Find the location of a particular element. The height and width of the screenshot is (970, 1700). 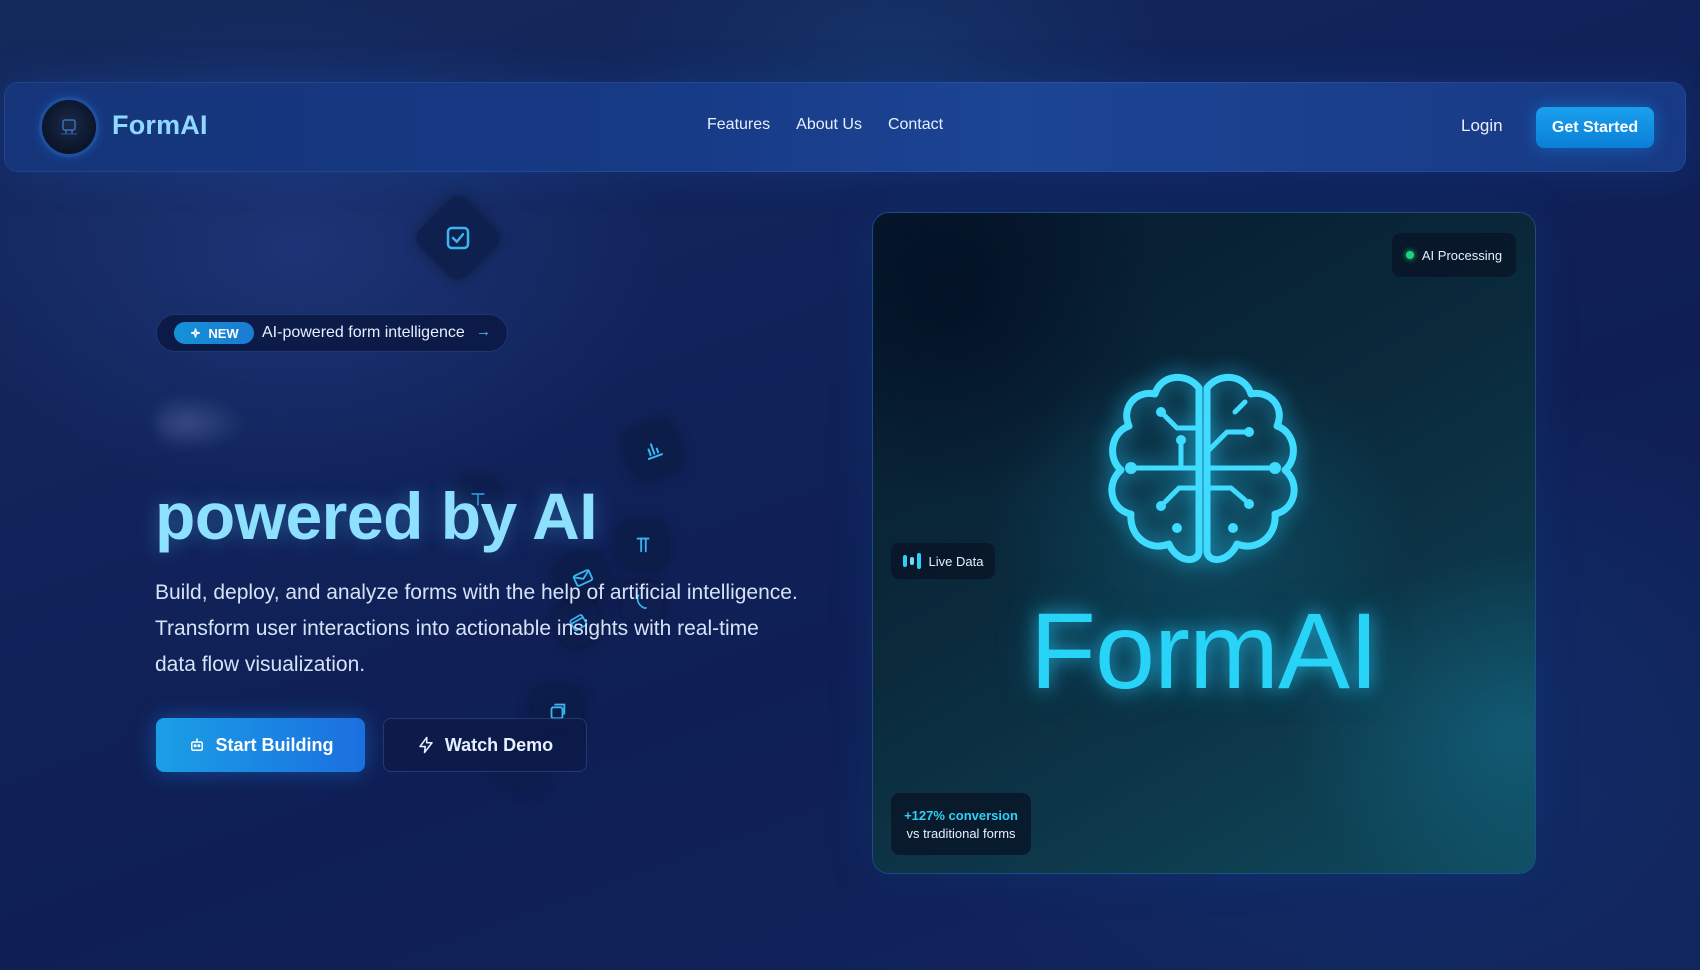

nav-link-features: Features is located at coordinates (738, 125).